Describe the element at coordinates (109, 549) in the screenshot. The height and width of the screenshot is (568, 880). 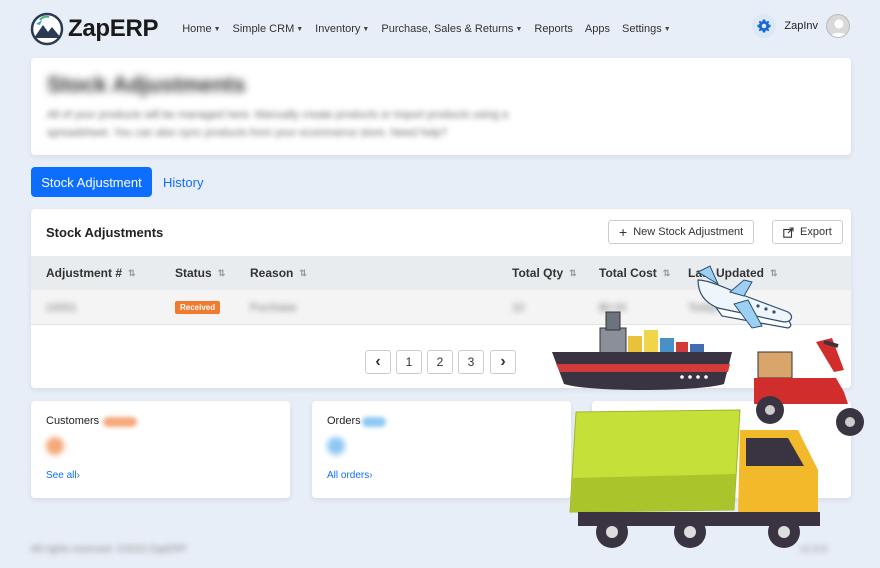
I see `footer-copyright: All rights reserved. ©2023 ZapERP` at that location.